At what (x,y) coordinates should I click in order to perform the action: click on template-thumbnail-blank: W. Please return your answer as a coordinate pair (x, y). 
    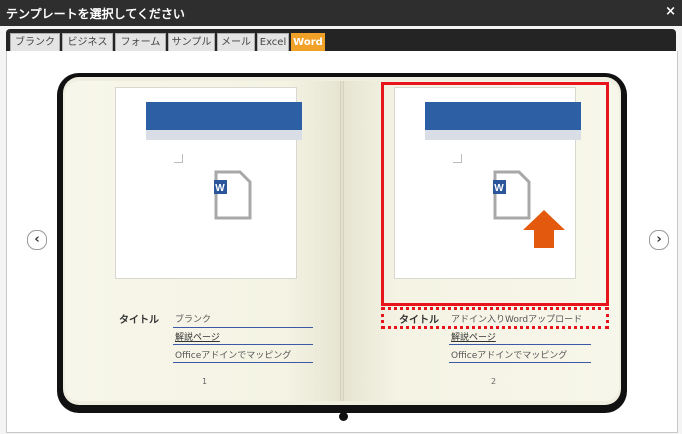
    Looking at the image, I should click on (208, 183).